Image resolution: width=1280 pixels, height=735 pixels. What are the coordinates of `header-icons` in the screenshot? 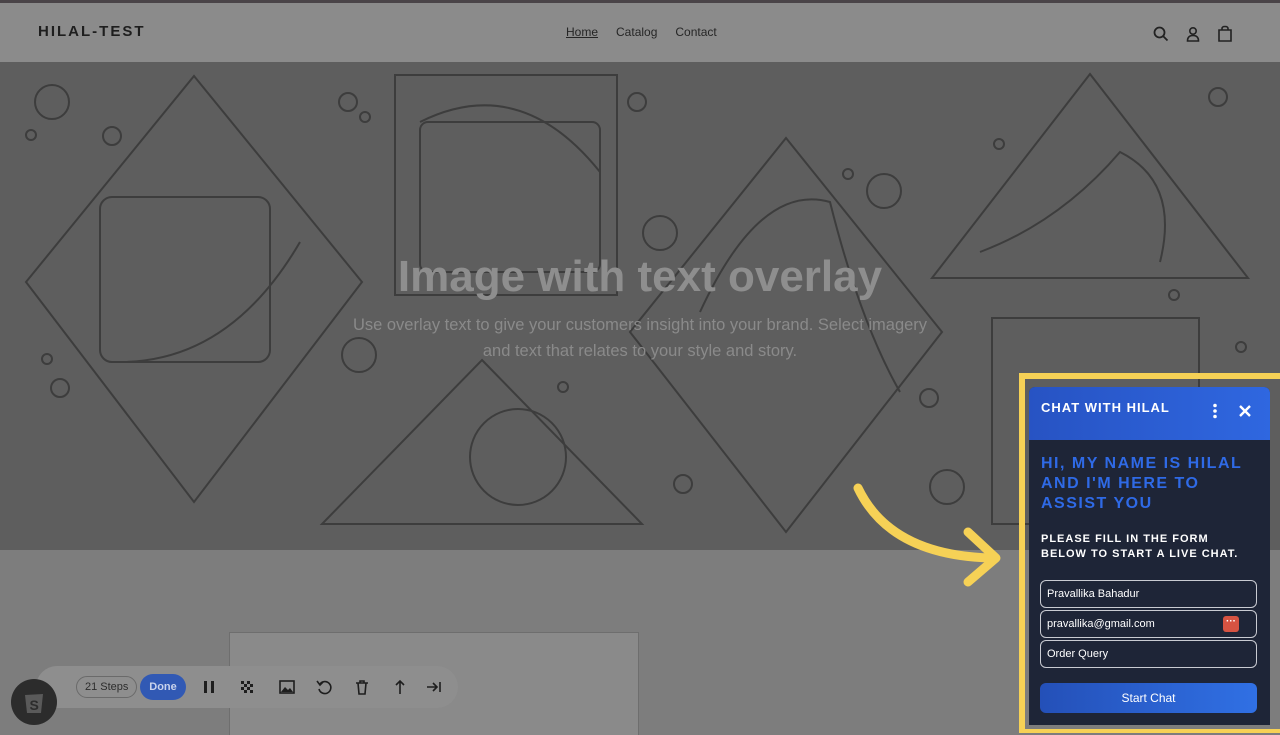 It's located at (1193, 34).